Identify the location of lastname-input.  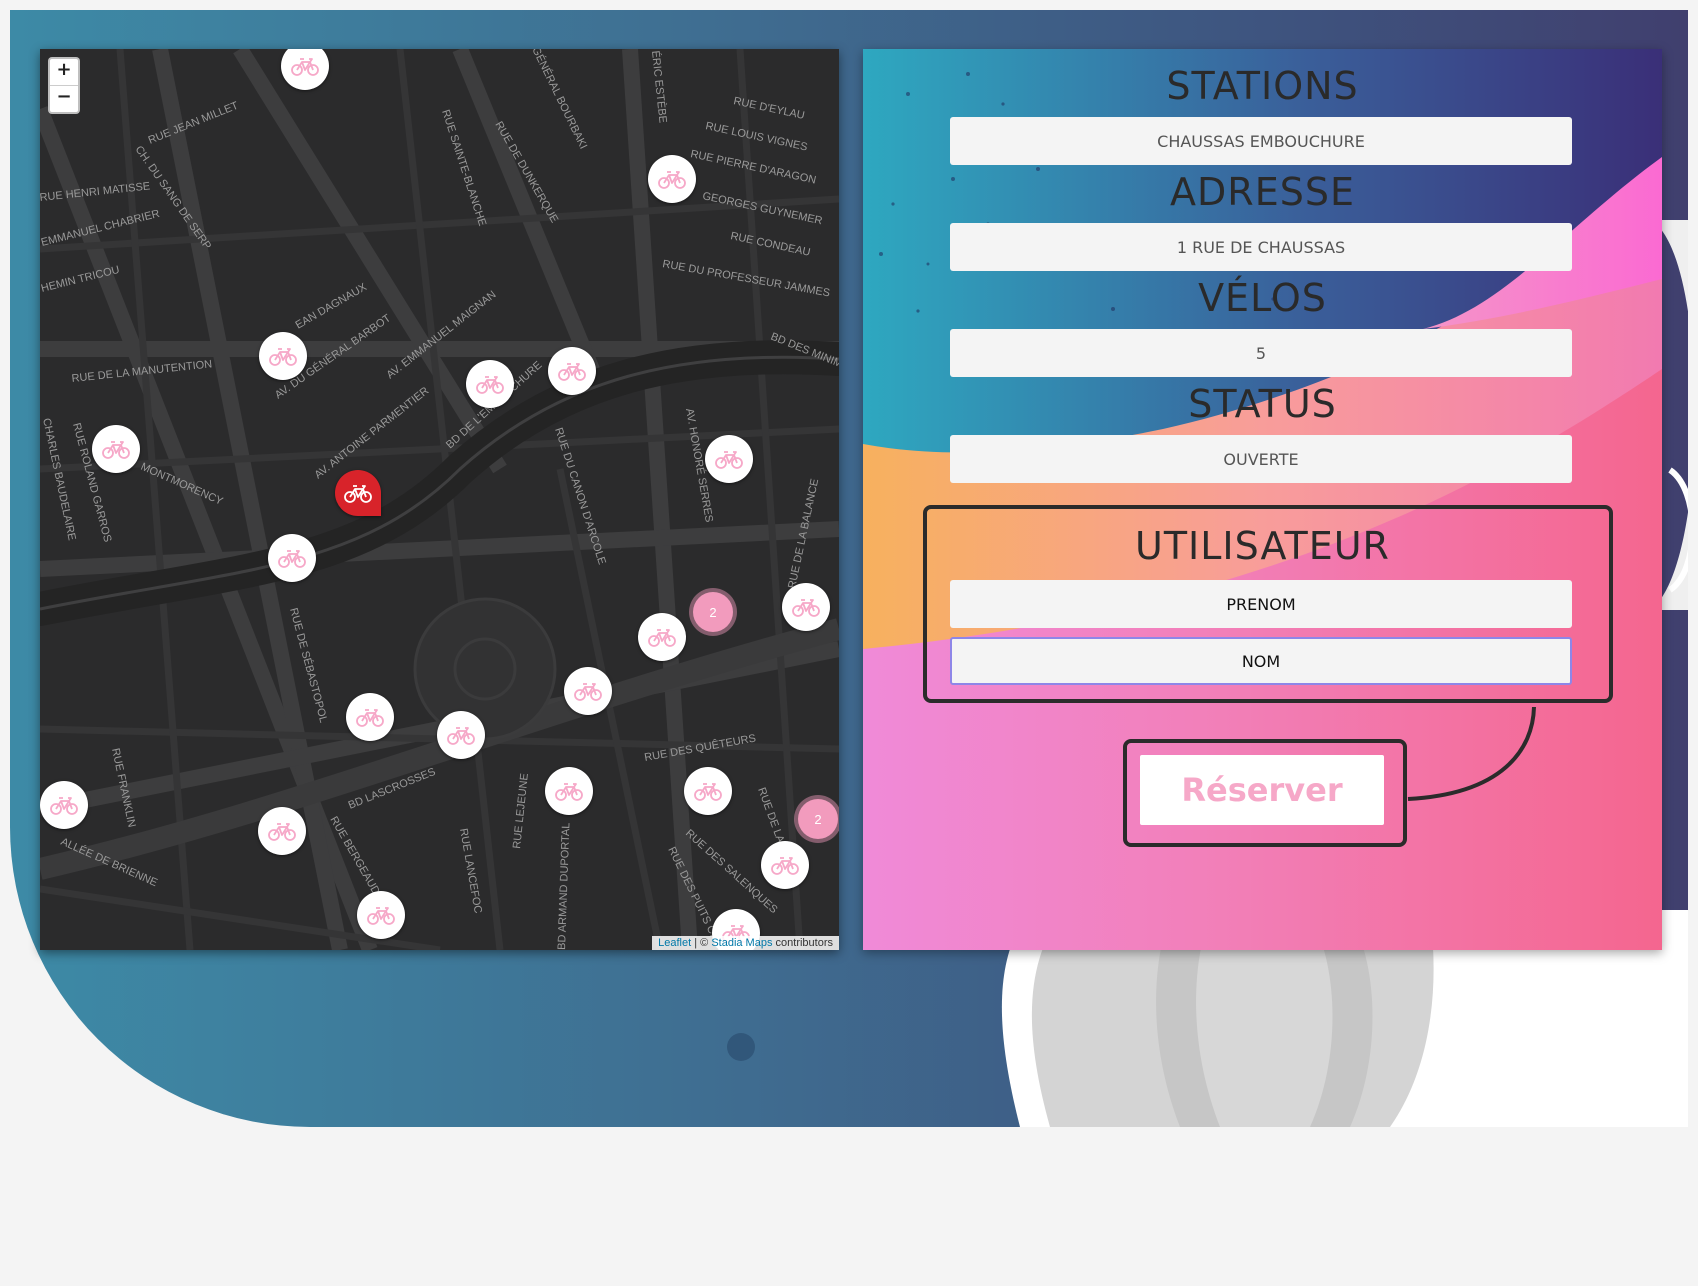
(1261, 661).